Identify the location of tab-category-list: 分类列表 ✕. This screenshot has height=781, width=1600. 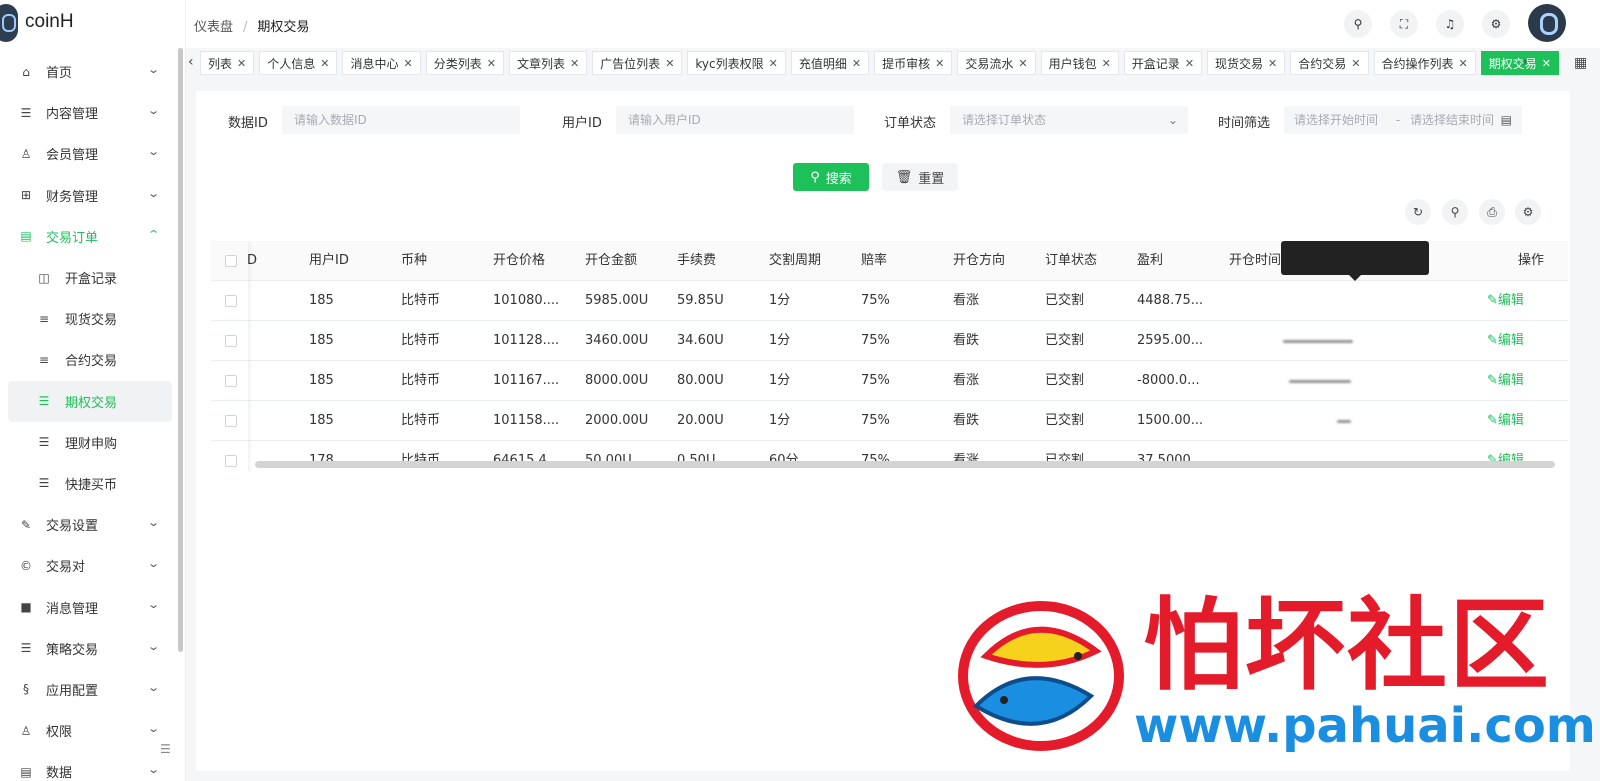
(464, 63).